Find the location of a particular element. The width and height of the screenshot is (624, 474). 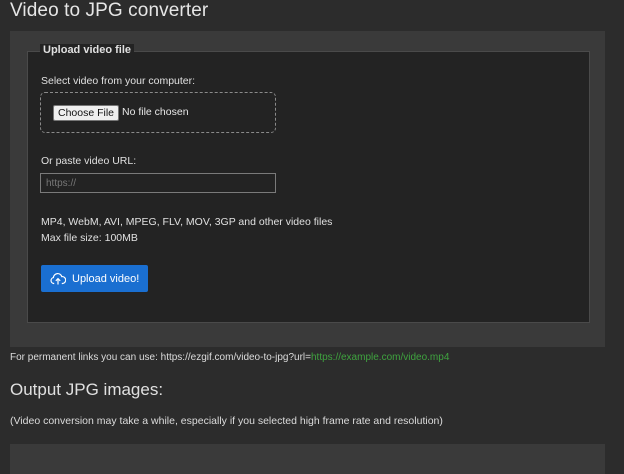

max-file-size-text: Max file size: 100MB is located at coordinates (89, 238).